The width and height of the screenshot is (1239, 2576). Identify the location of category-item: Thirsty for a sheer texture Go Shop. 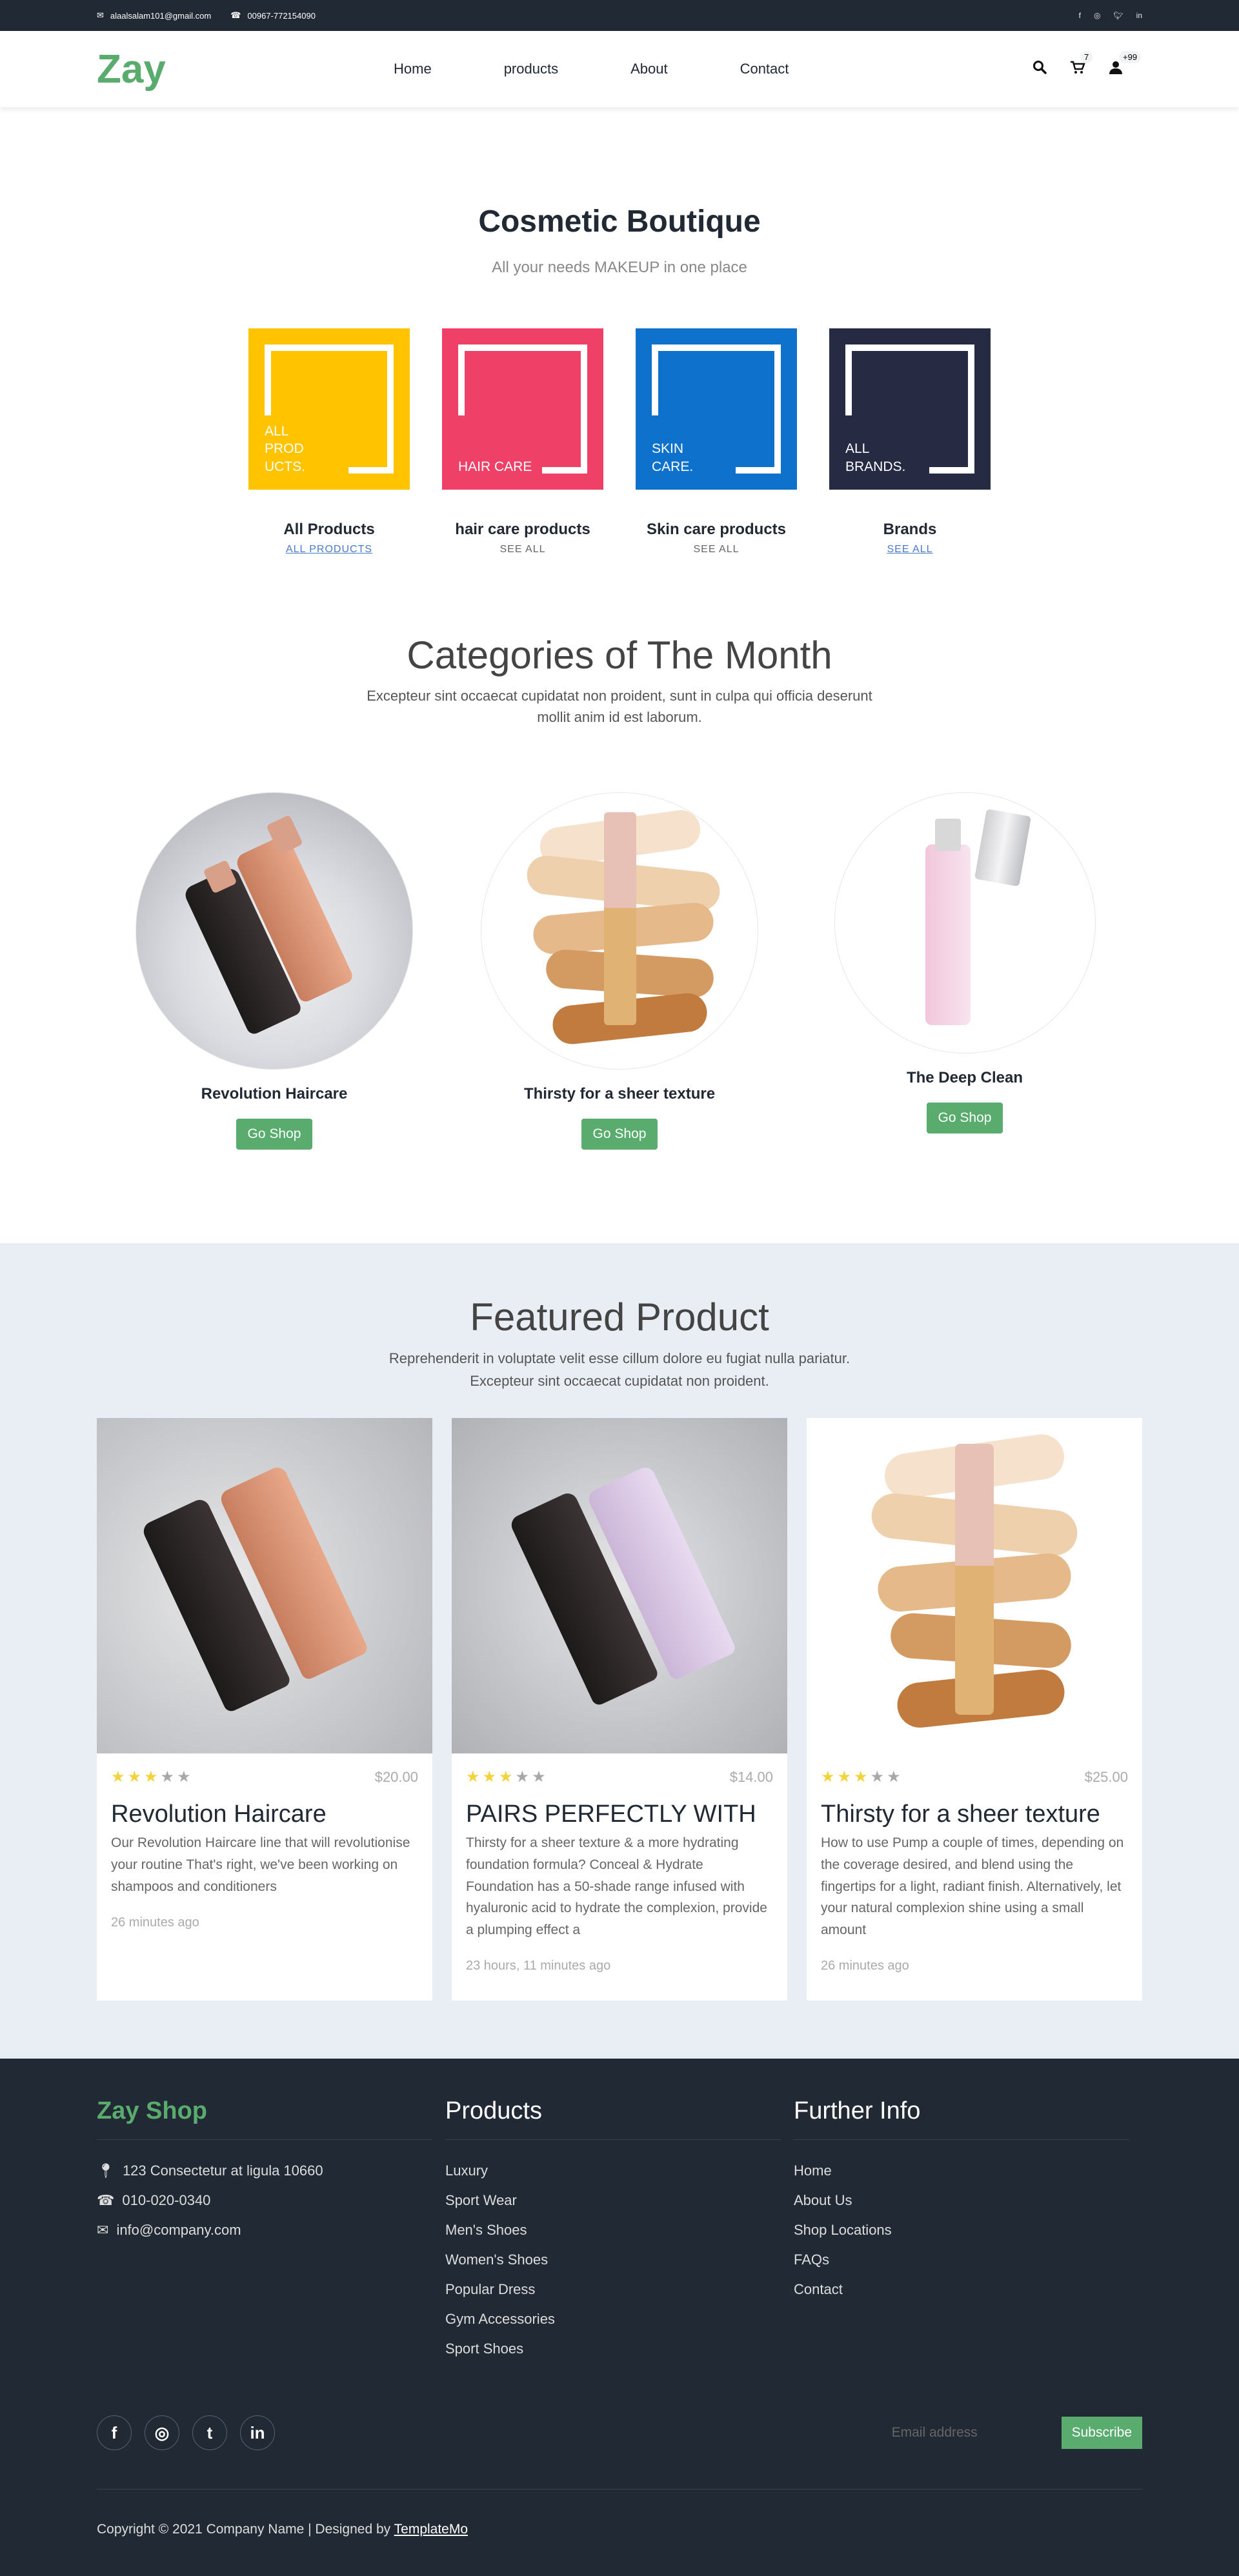
(619, 971).